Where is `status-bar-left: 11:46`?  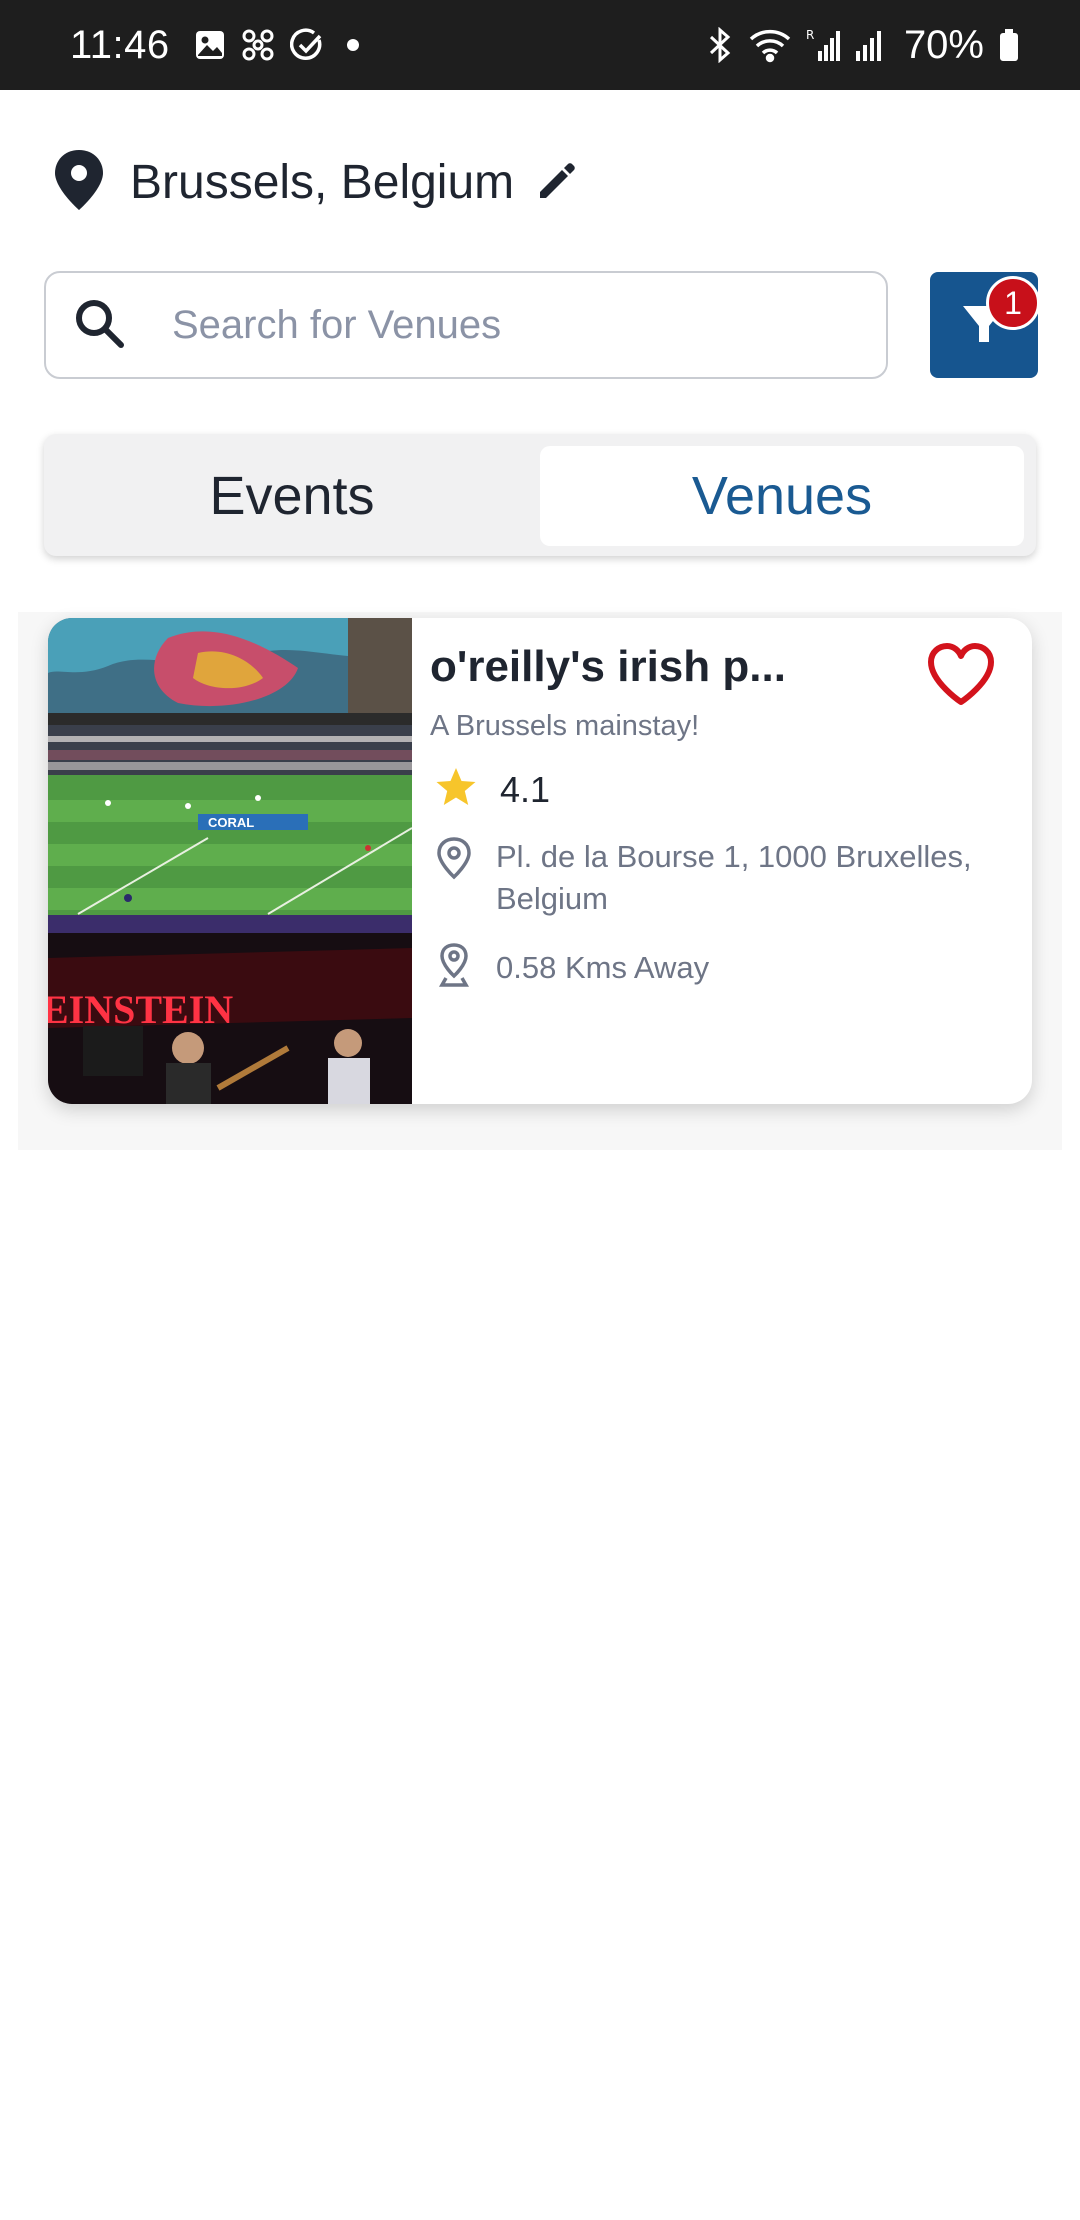 status-bar-left: 11:46 is located at coordinates (219, 45).